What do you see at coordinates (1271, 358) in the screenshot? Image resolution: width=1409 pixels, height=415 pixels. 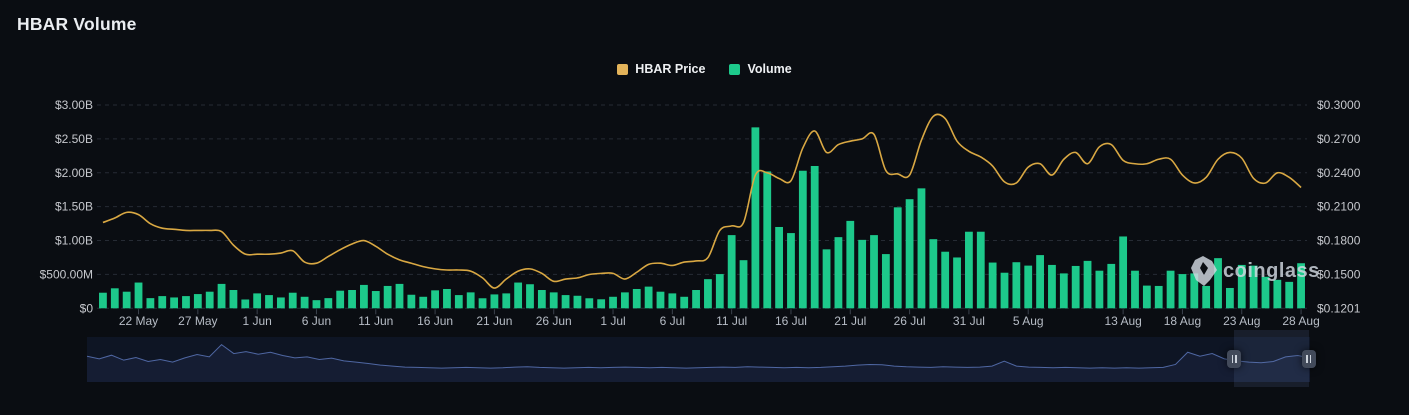 I see `navigator-selection` at bounding box center [1271, 358].